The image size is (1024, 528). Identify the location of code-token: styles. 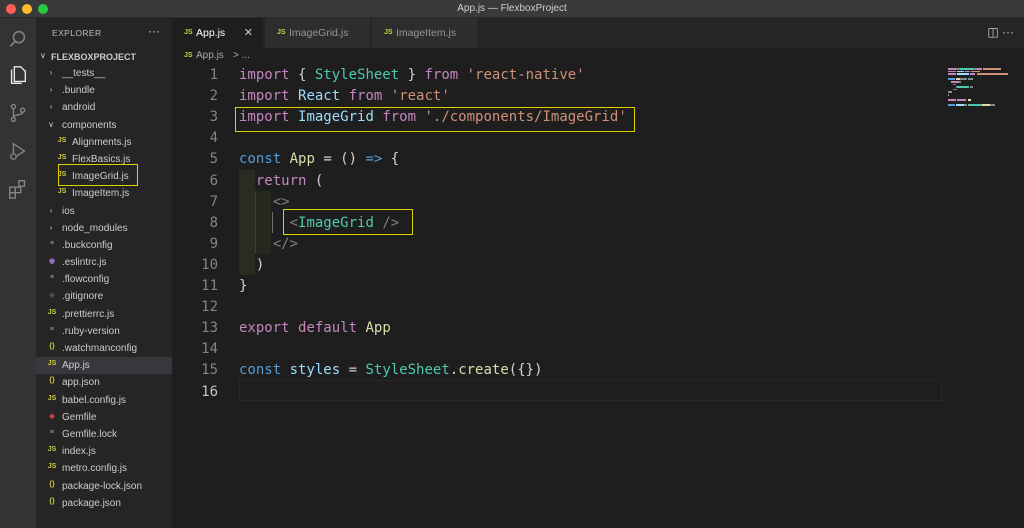
(315, 370).